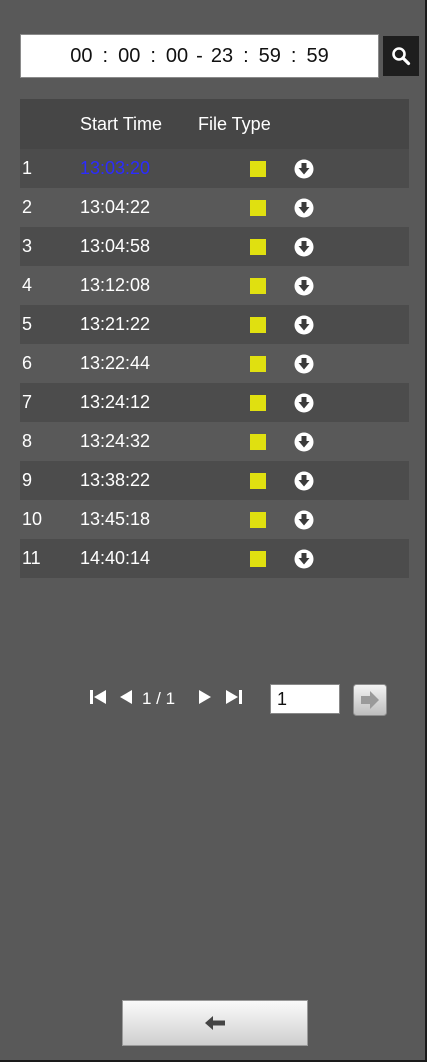 The height and width of the screenshot is (1062, 429). What do you see at coordinates (126, 697) in the screenshot?
I see `prev-page-icon` at bounding box center [126, 697].